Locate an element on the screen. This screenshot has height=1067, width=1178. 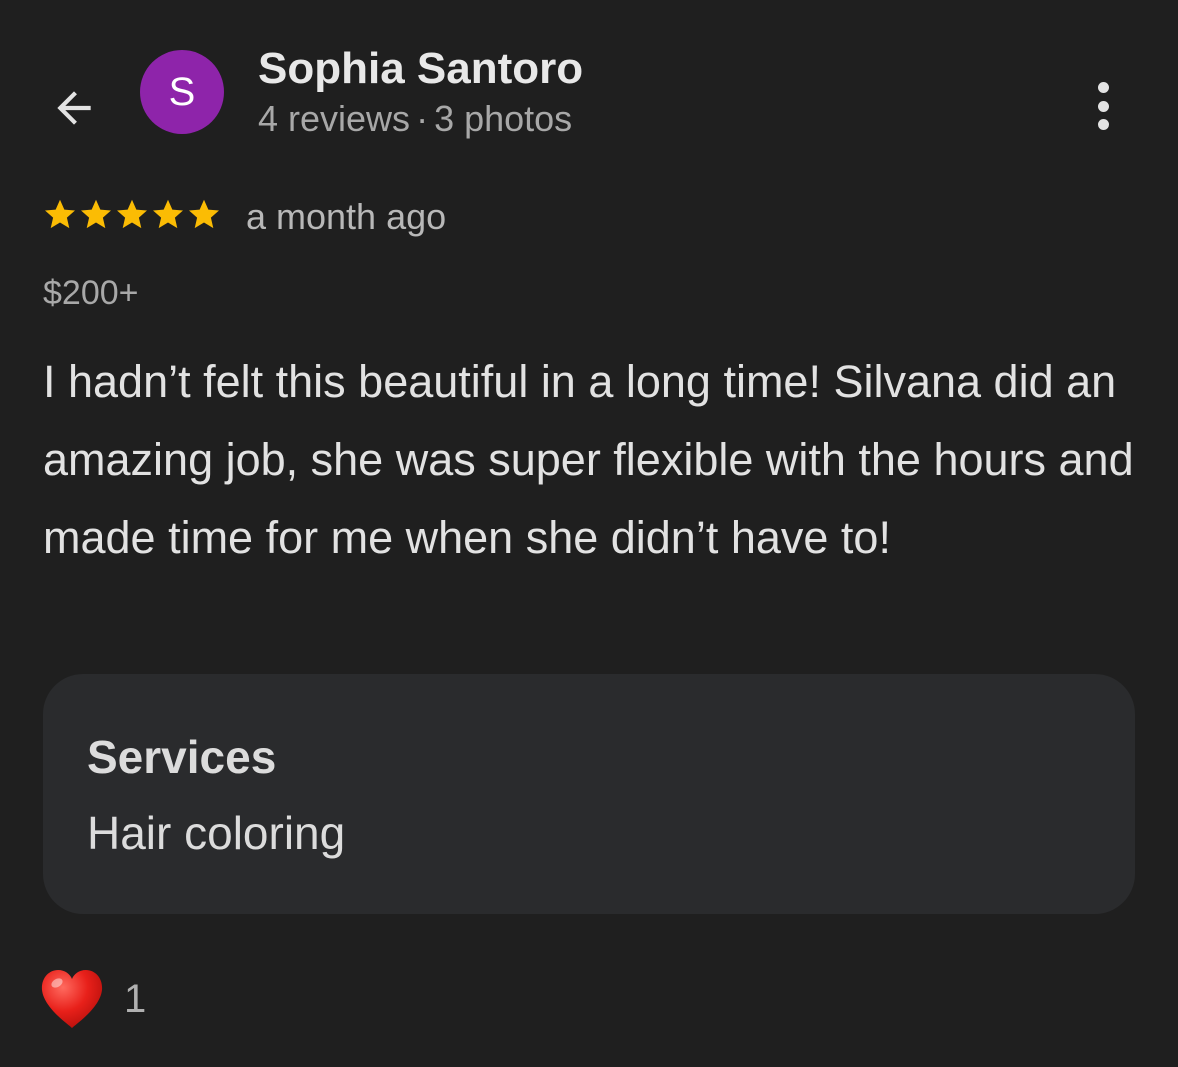
user-name: Sophia Santoro is located at coordinates (420, 69).